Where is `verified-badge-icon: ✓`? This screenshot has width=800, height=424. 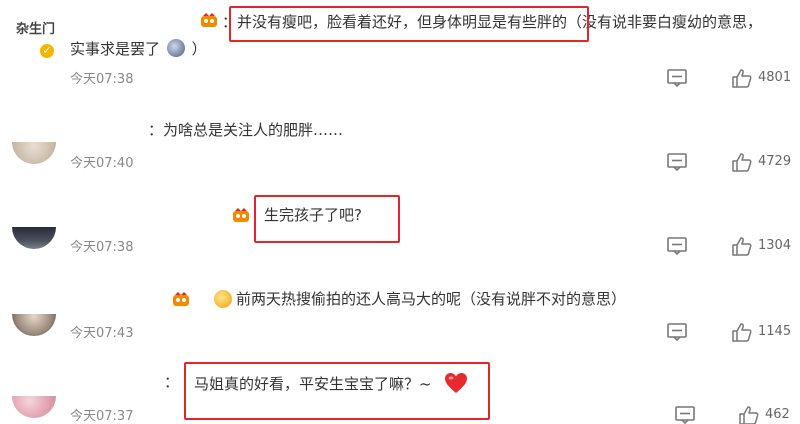
verified-badge-icon: ✓ is located at coordinates (47, 51).